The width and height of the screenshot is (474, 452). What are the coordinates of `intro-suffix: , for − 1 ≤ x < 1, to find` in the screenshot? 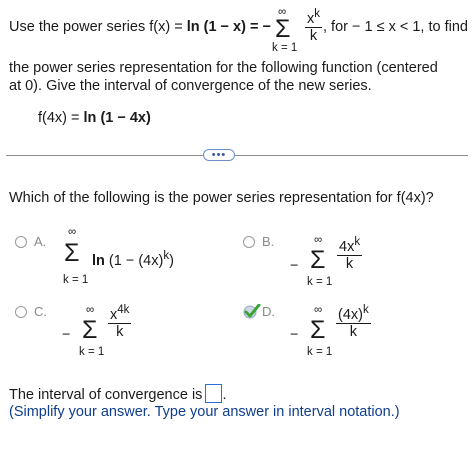 It's located at (395, 27).